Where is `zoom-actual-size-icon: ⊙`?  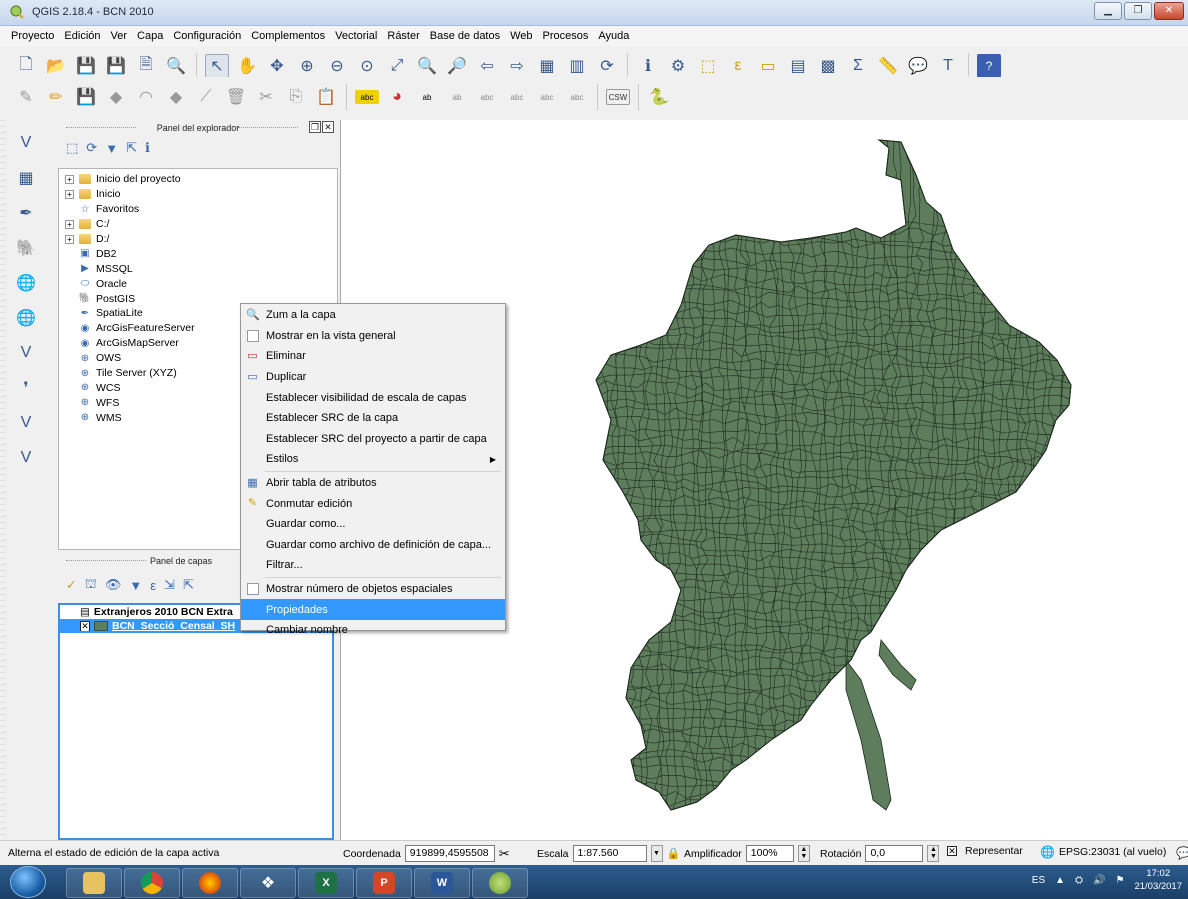
zoom-actual-size-icon: ⊙ is located at coordinates (367, 66).